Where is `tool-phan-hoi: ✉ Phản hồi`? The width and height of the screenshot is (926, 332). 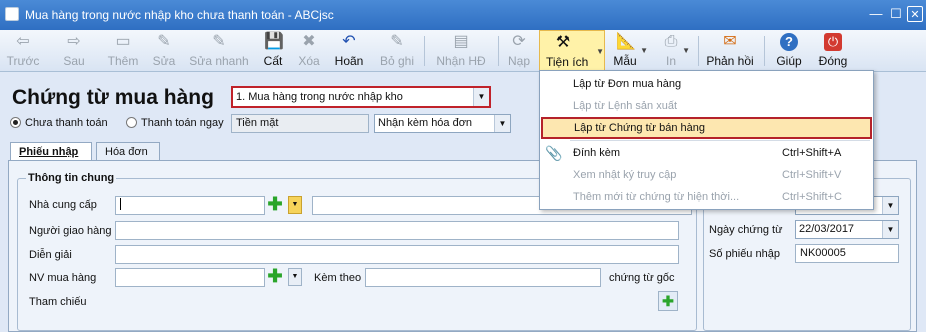
tool-phan-hoi: ✉ Phản hồi is located at coordinates (730, 51).